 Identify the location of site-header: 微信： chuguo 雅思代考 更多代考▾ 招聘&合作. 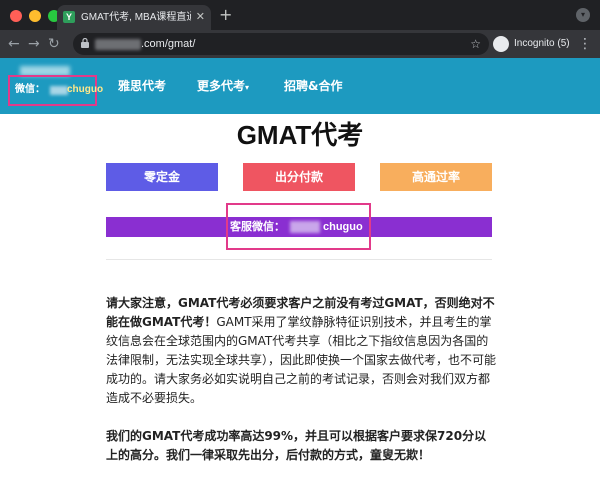
(300, 86).